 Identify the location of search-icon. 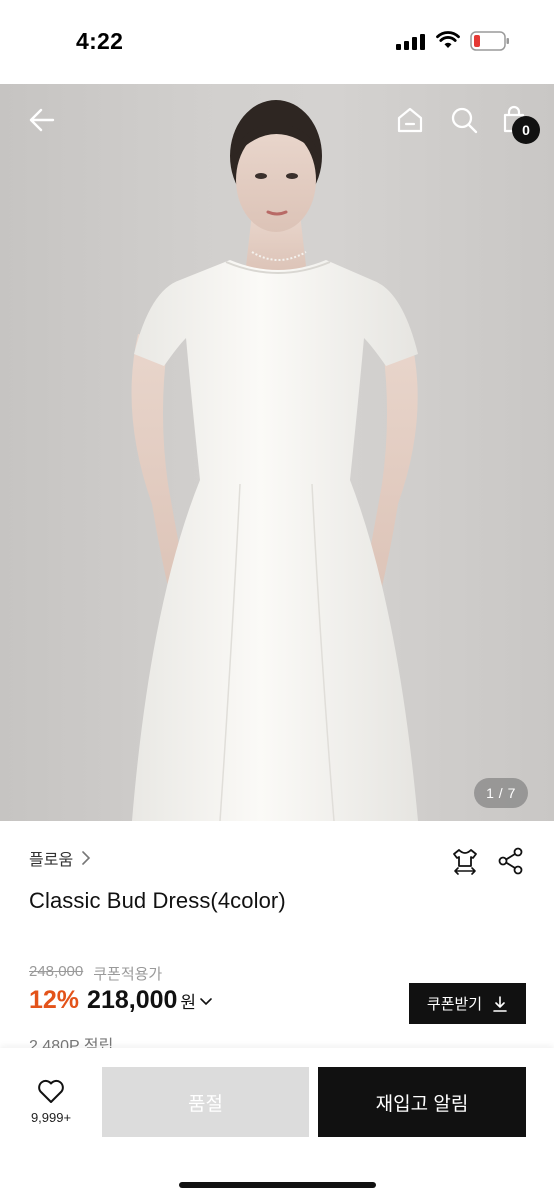
(464, 120).